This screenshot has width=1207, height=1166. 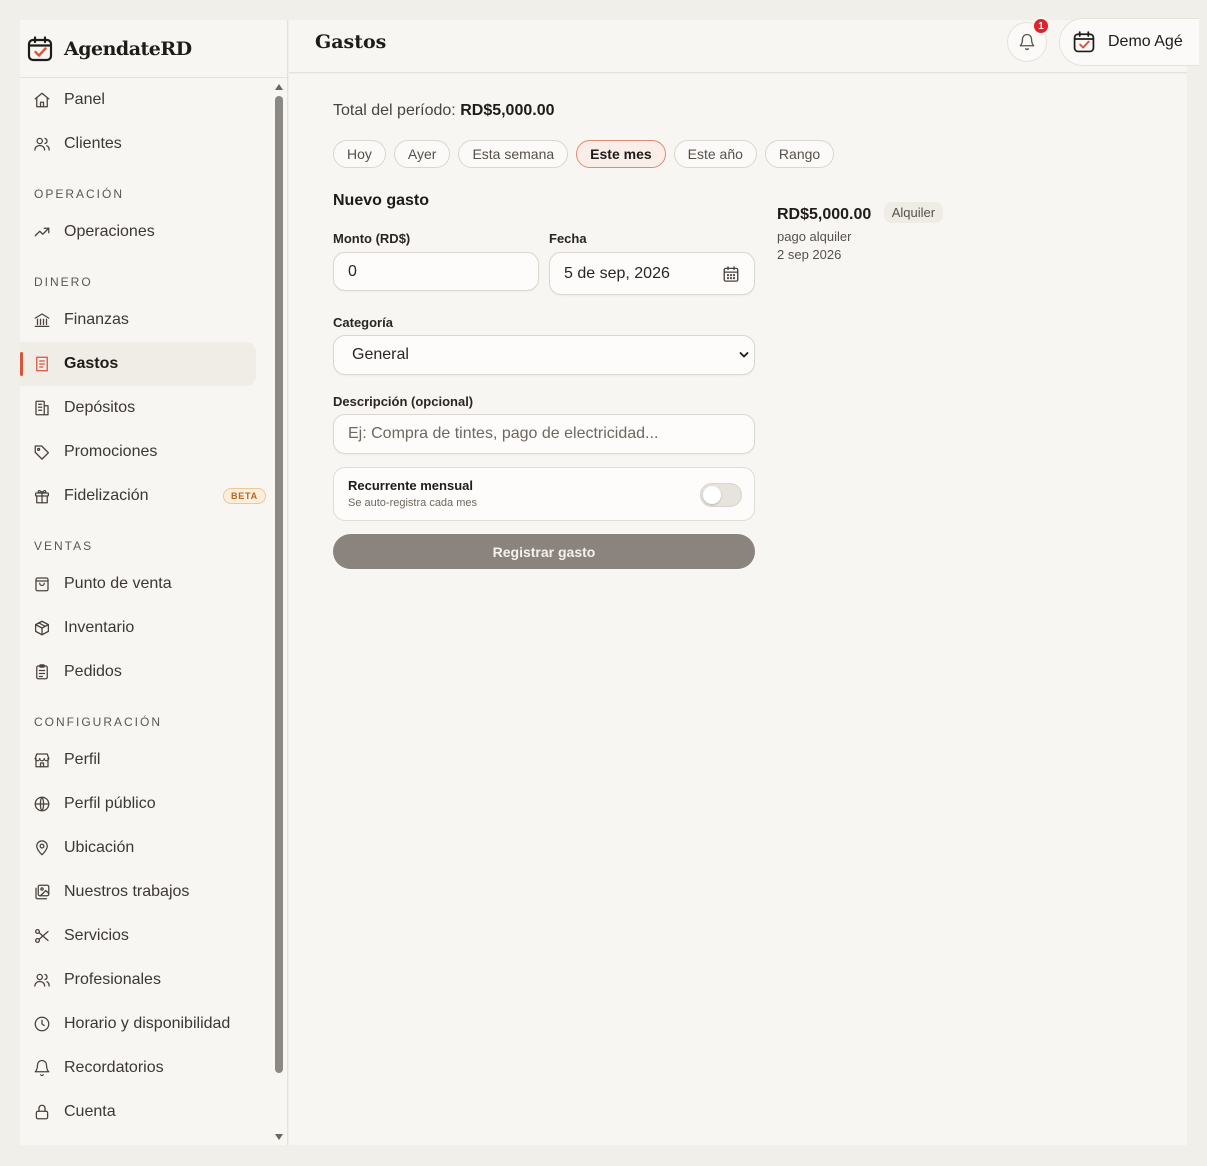 I want to click on sidebar-section-configuracion: CONFIGURACIÓN, so click(x=98, y=722).